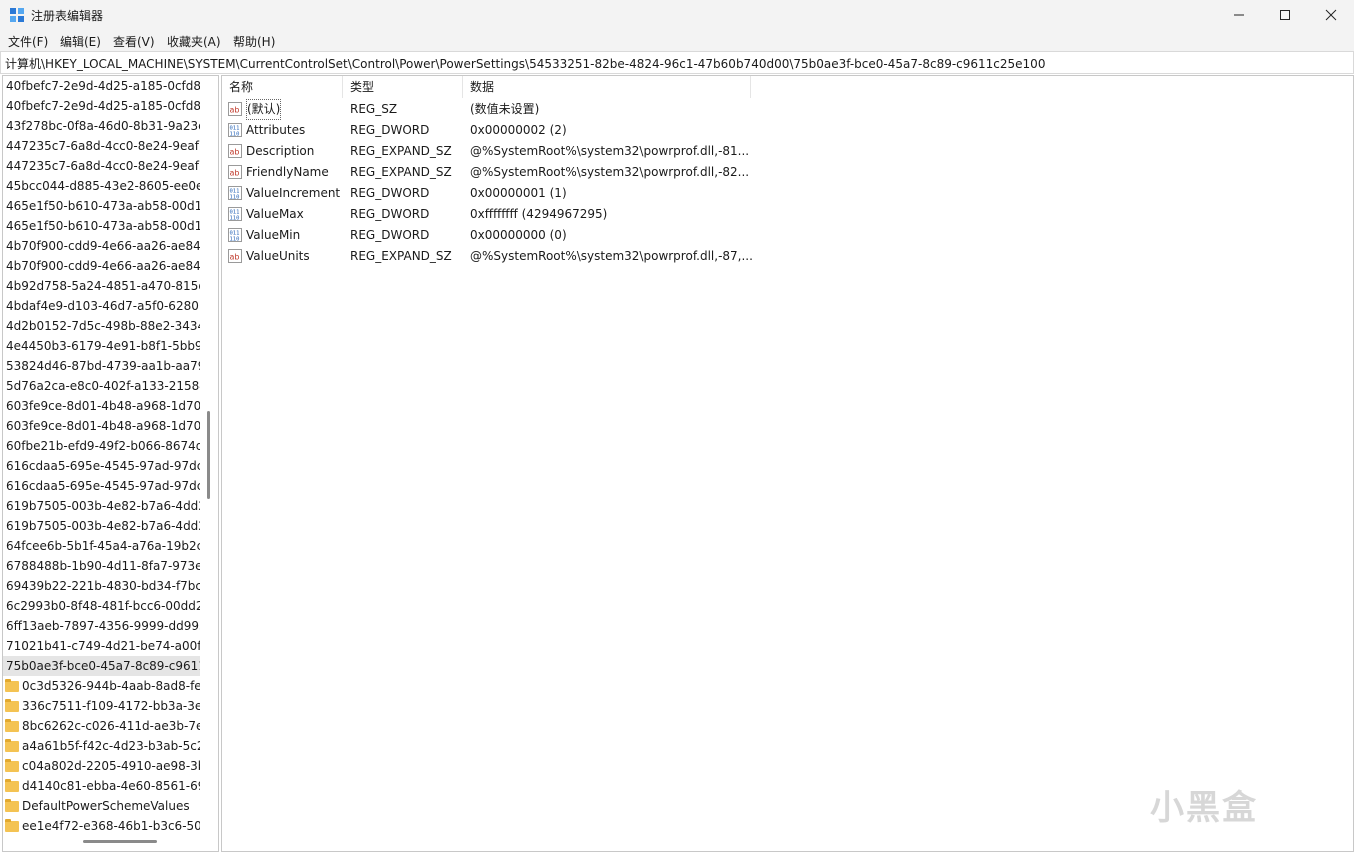  Describe the element at coordinates (276, 130) in the screenshot. I see `value-name: Attributes` at that location.